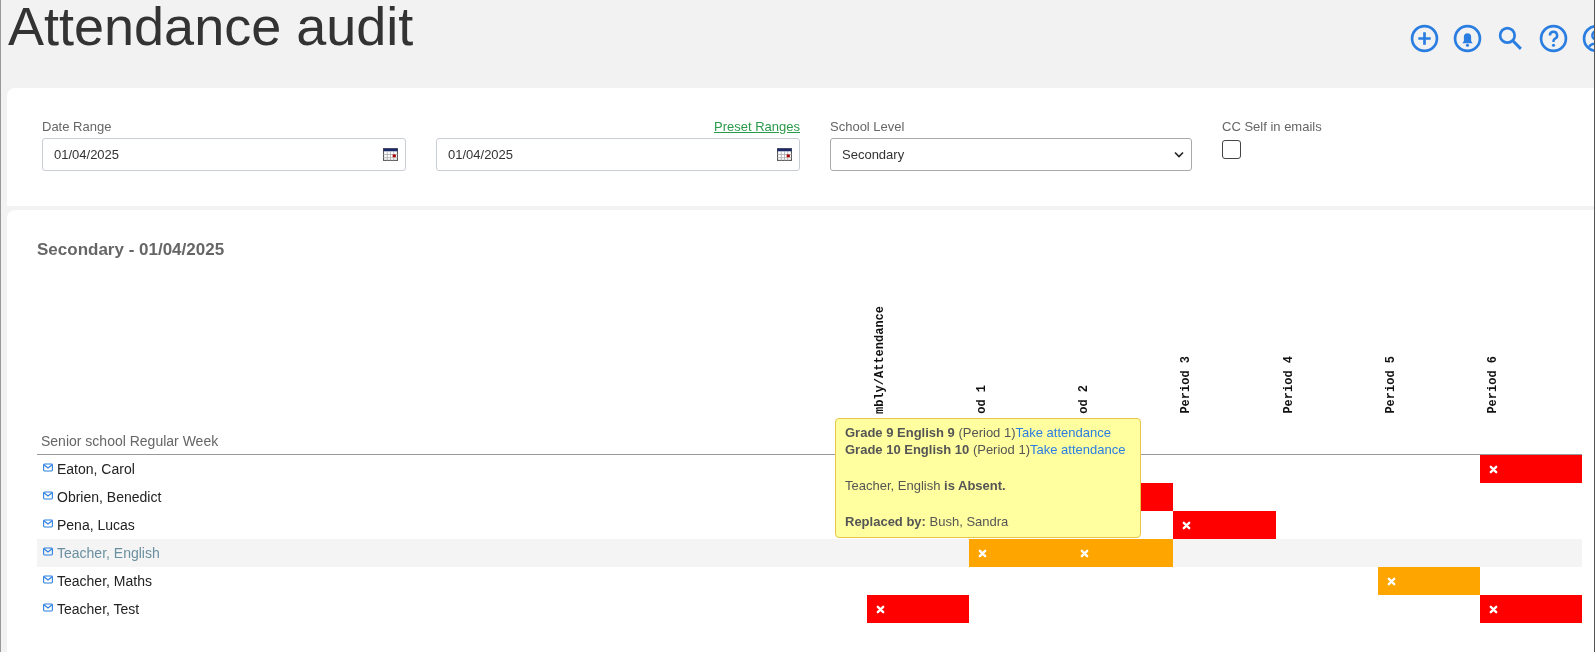  I want to click on column-header: Period 3, so click(1186, 385).